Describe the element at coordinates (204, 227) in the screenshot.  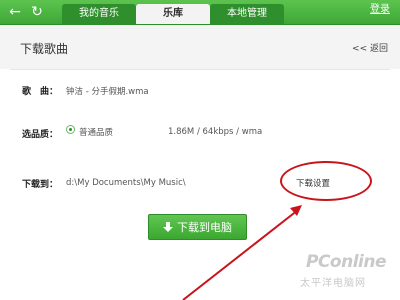
I see `download-button-label: 下载到电脑` at that location.